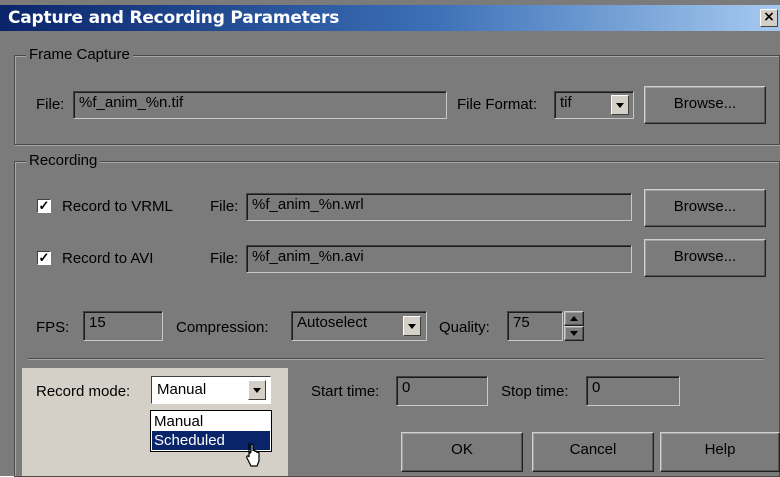 Image resolution: width=780 pixels, height=477 pixels. Describe the element at coordinates (253, 455) in the screenshot. I see `mouse-cursor-icon` at that location.